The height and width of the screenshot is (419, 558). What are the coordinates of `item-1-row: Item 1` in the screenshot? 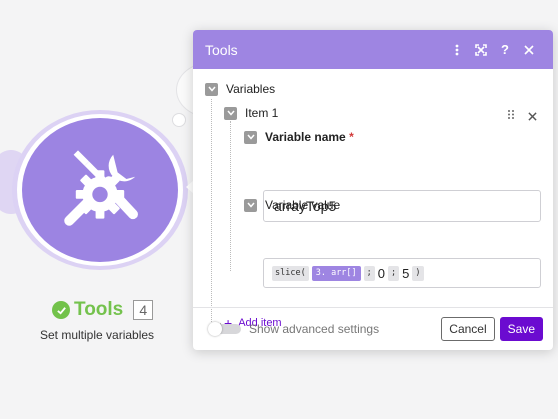 It's located at (251, 113).